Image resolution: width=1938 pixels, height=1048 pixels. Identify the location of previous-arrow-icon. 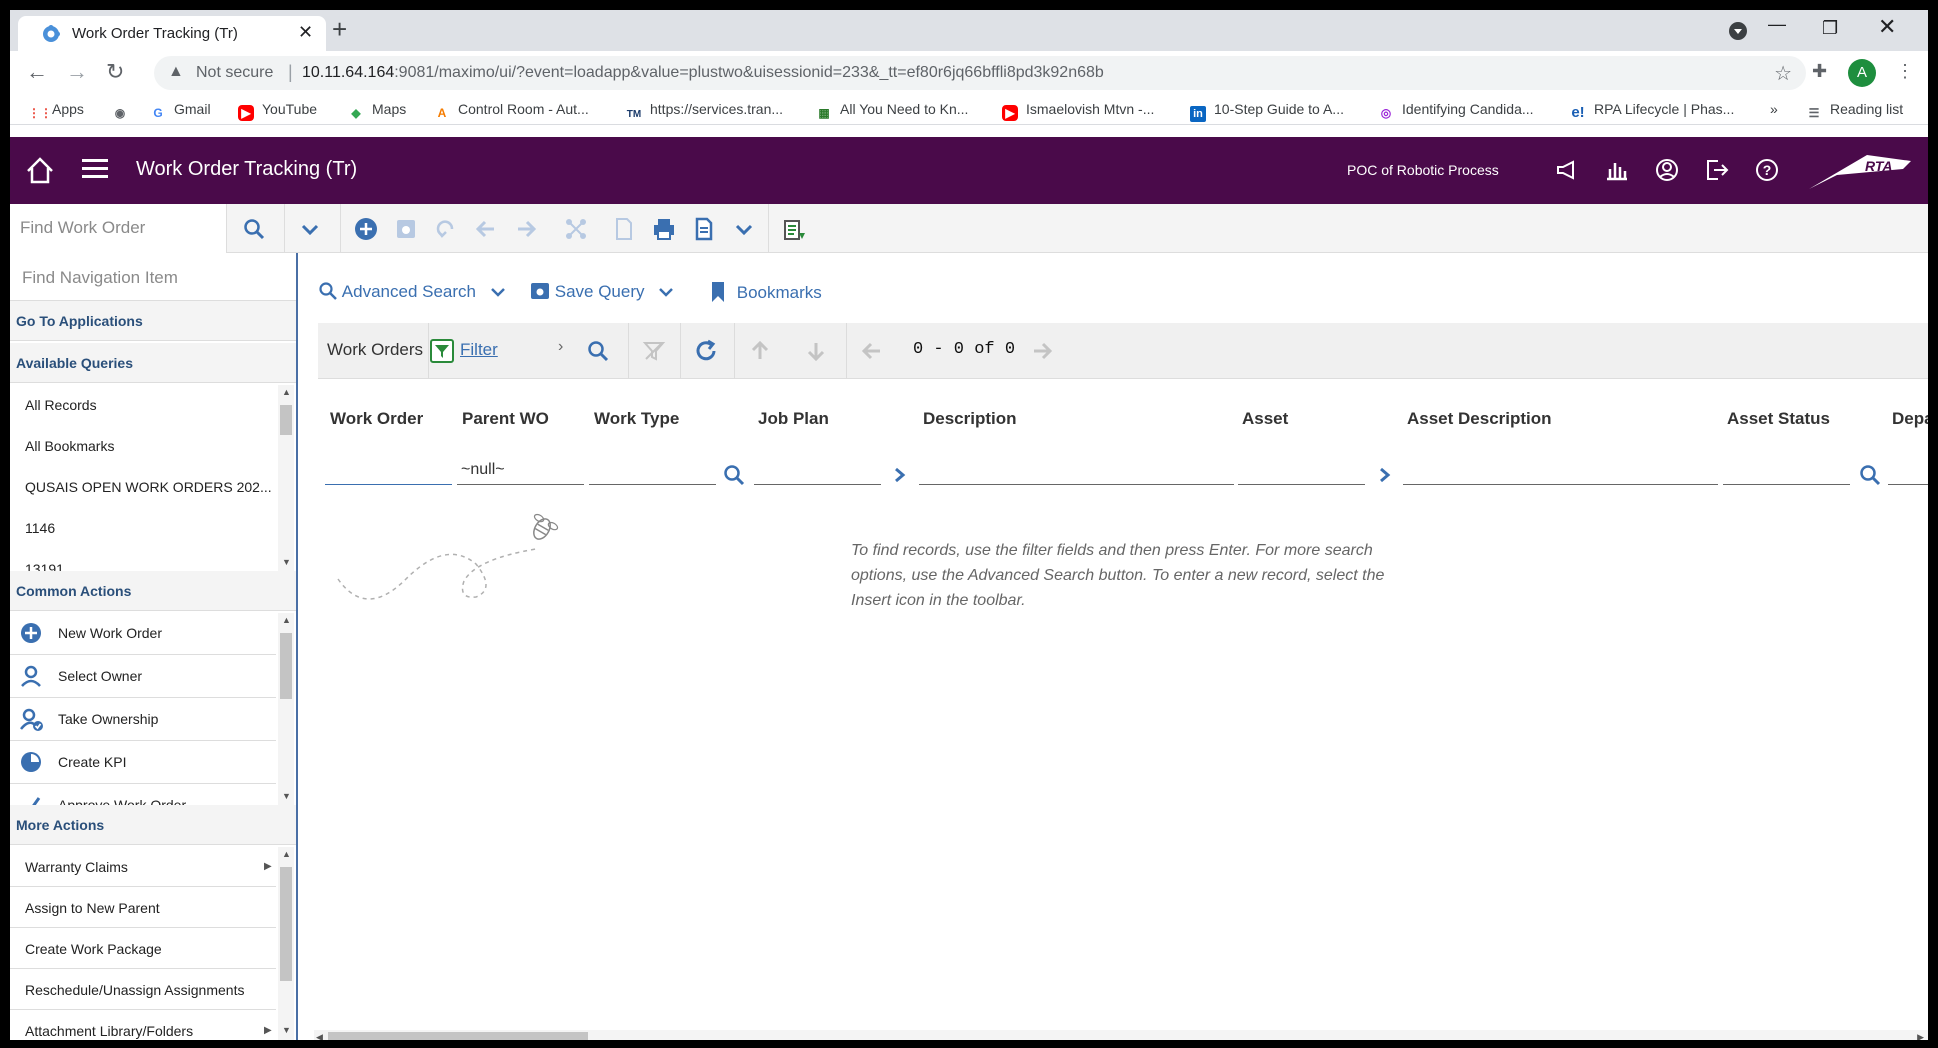
(486, 229).